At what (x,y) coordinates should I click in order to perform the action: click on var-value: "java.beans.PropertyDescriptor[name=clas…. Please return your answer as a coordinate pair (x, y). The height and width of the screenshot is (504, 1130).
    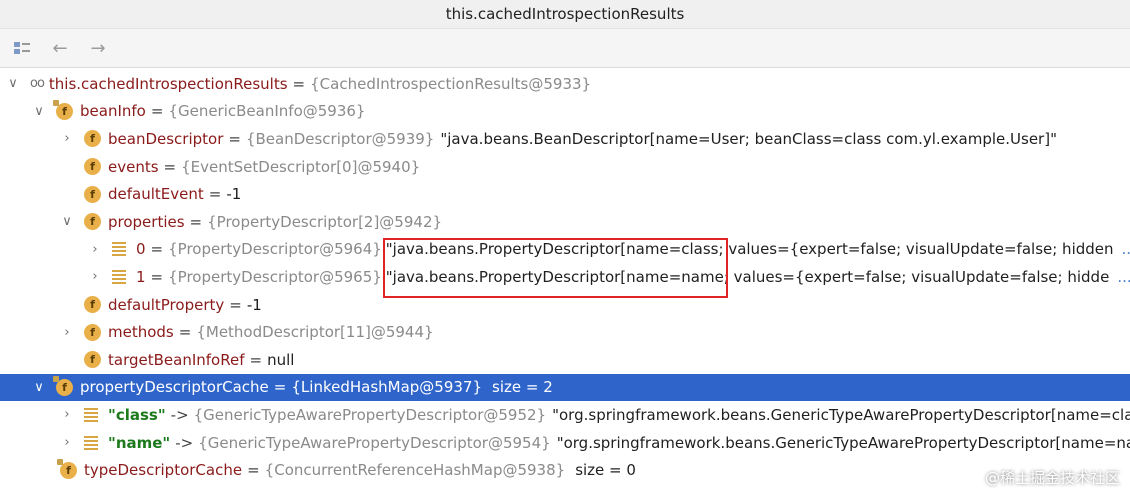
    Looking at the image, I should click on (749, 249).